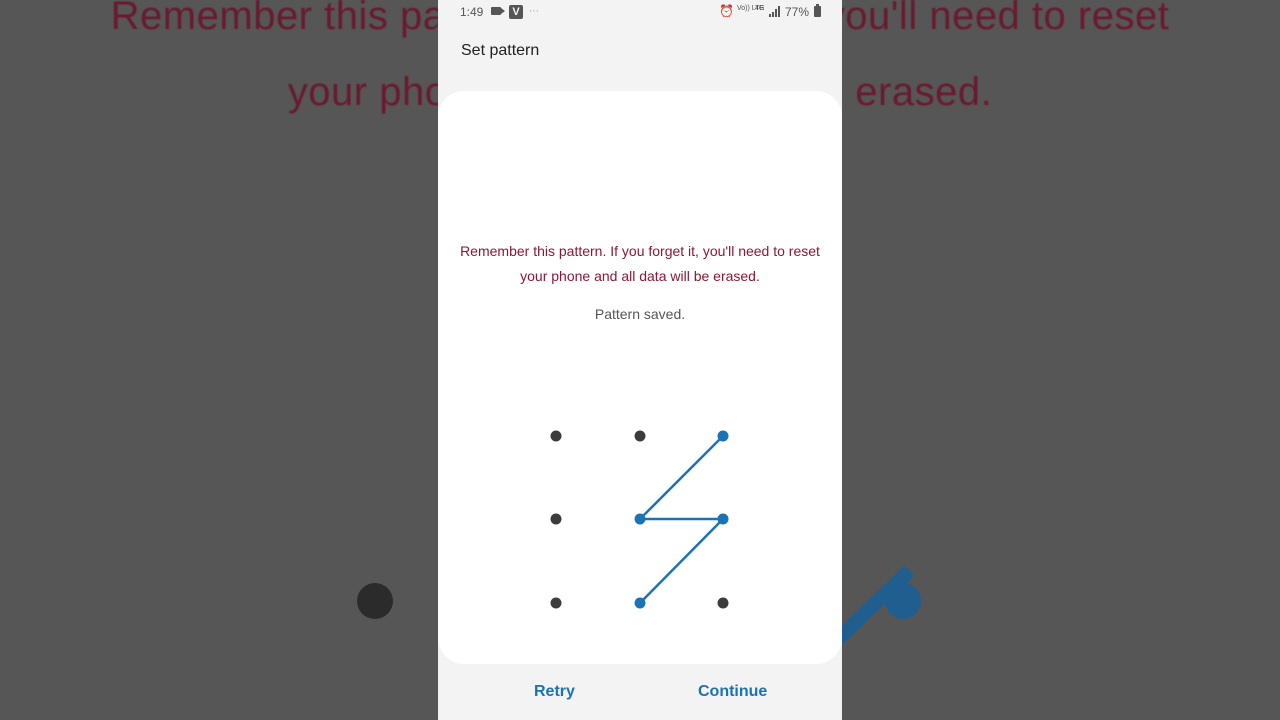  What do you see at coordinates (498, 11) in the screenshot?
I see `video-camera-icon` at bounding box center [498, 11].